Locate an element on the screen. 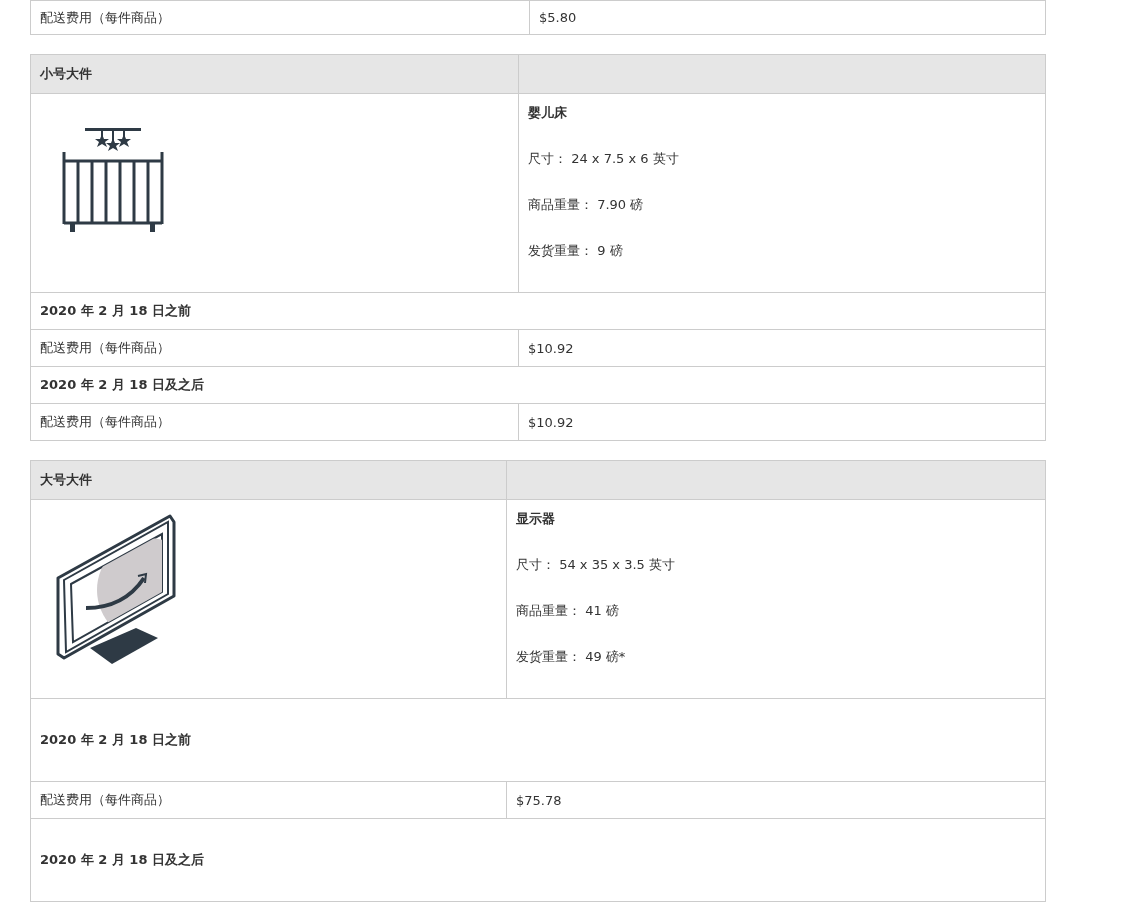 The image size is (1127, 908). crib-icon is located at coordinates (114, 181).